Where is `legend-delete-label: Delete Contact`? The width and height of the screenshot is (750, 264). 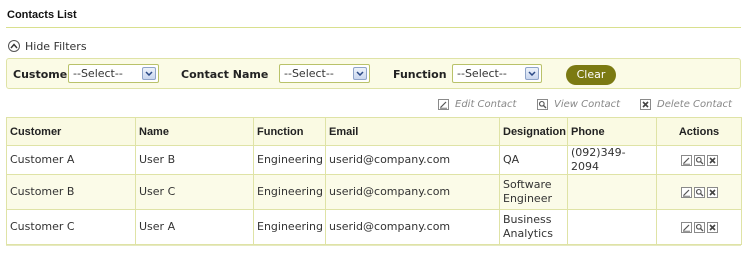
legend-delete-label: Delete Contact is located at coordinates (694, 104).